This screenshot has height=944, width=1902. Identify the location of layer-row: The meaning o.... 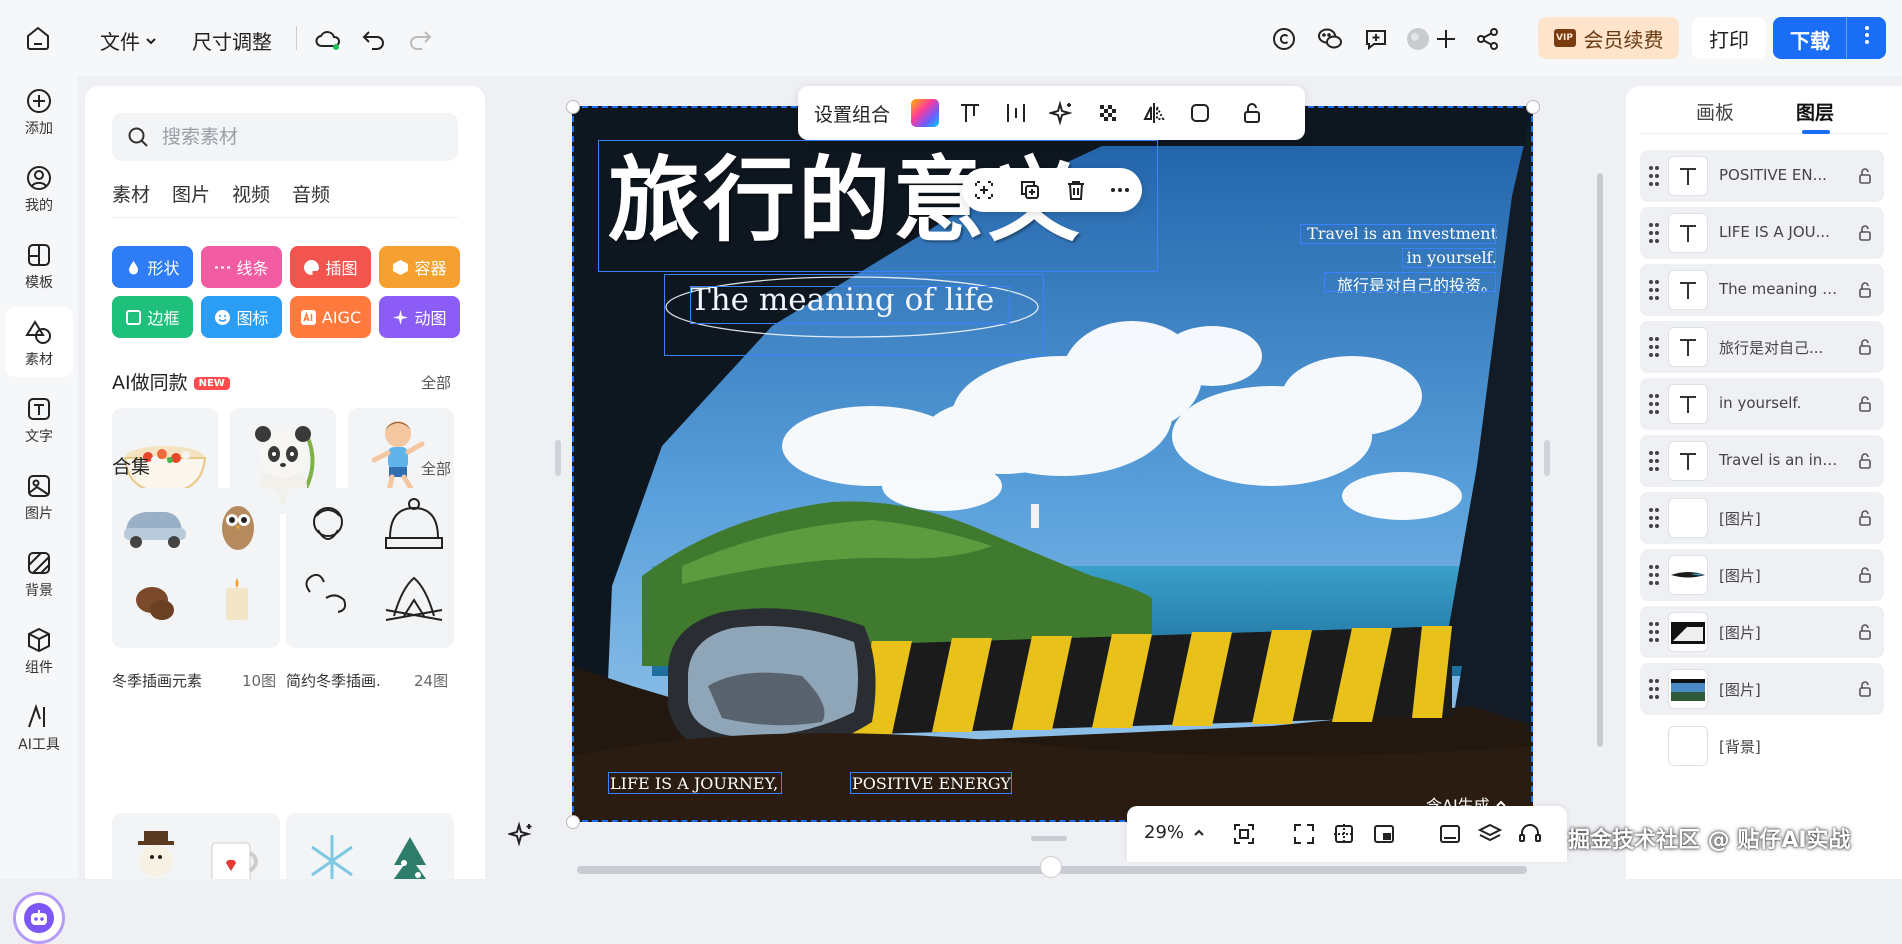
(1762, 290).